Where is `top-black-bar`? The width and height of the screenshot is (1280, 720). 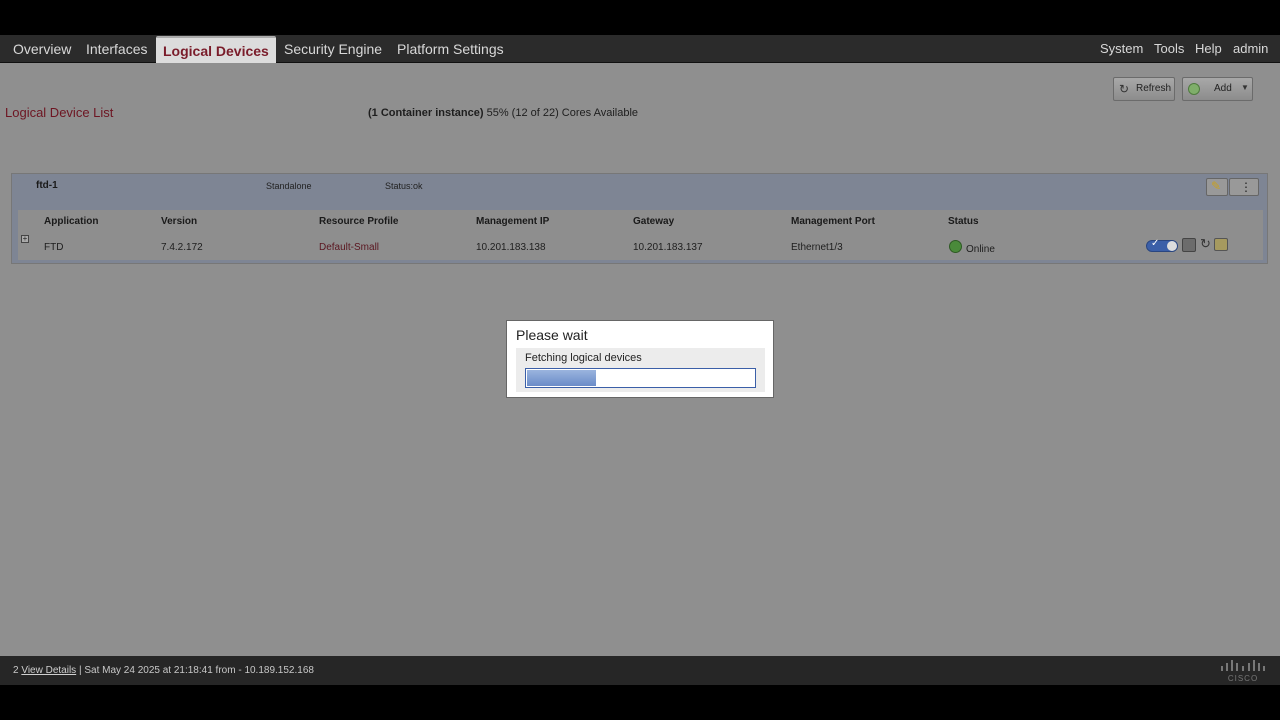
top-black-bar is located at coordinates (640, 17).